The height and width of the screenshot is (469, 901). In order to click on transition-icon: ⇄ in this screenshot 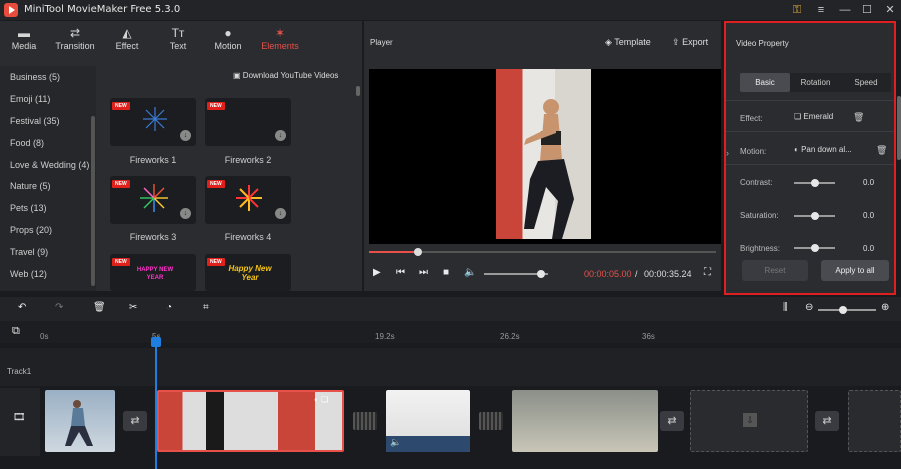, I will do `click(75, 33)`.